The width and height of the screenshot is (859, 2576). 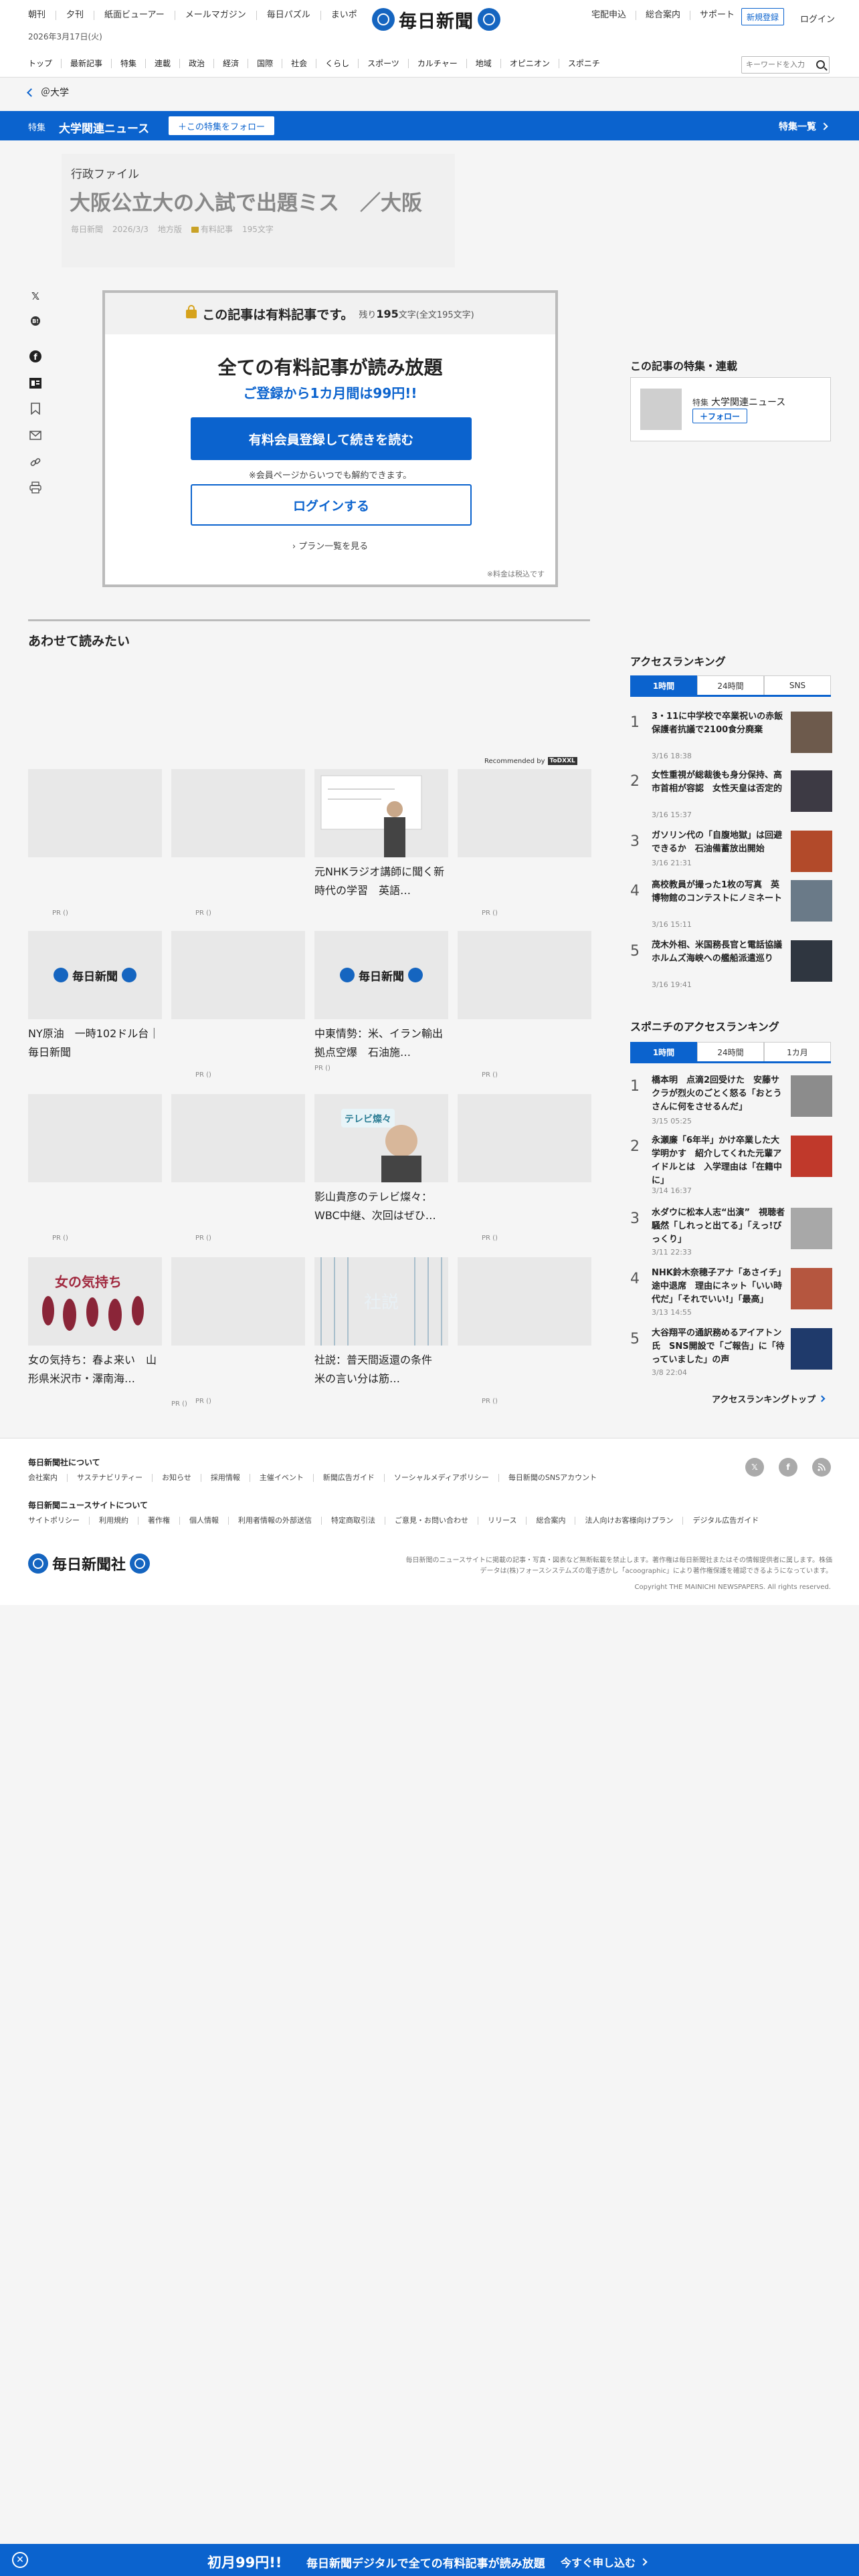 I want to click on footer-link: サステナビリティー, so click(x=110, y=1478).